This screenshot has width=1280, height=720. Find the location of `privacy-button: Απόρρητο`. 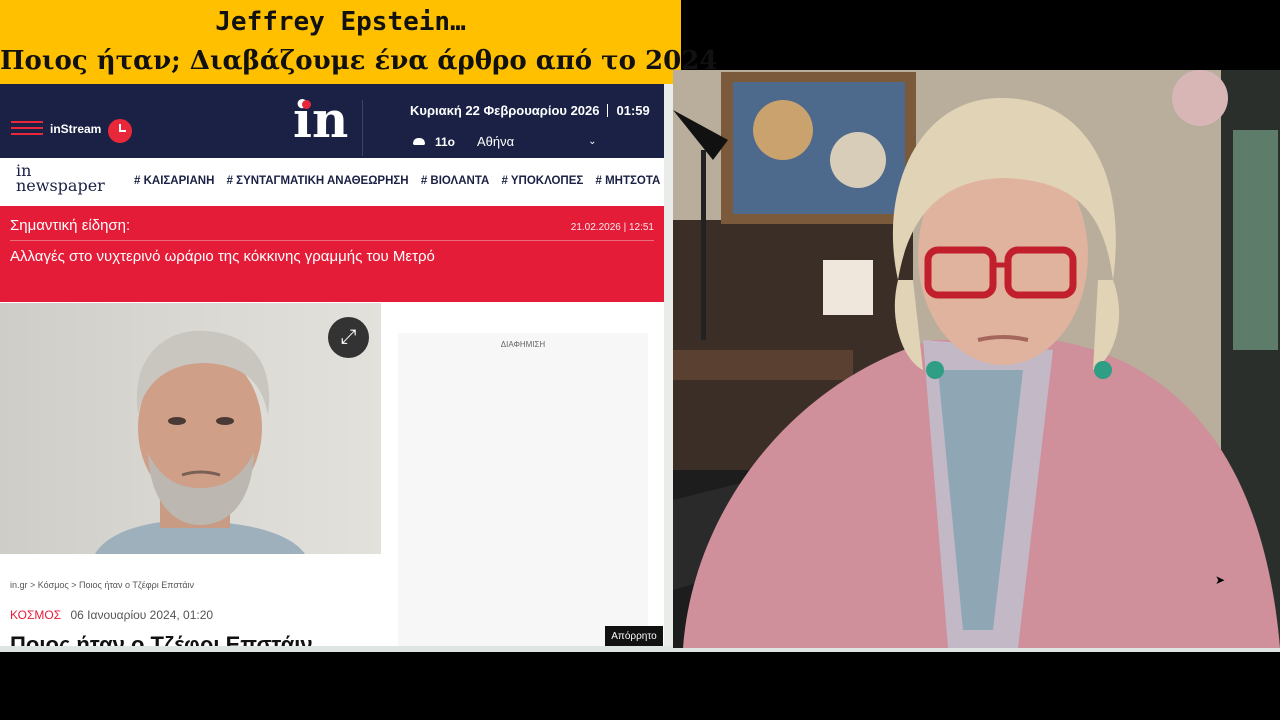

privacy-button: Απόρρητο is located at coordinates (634, 636).